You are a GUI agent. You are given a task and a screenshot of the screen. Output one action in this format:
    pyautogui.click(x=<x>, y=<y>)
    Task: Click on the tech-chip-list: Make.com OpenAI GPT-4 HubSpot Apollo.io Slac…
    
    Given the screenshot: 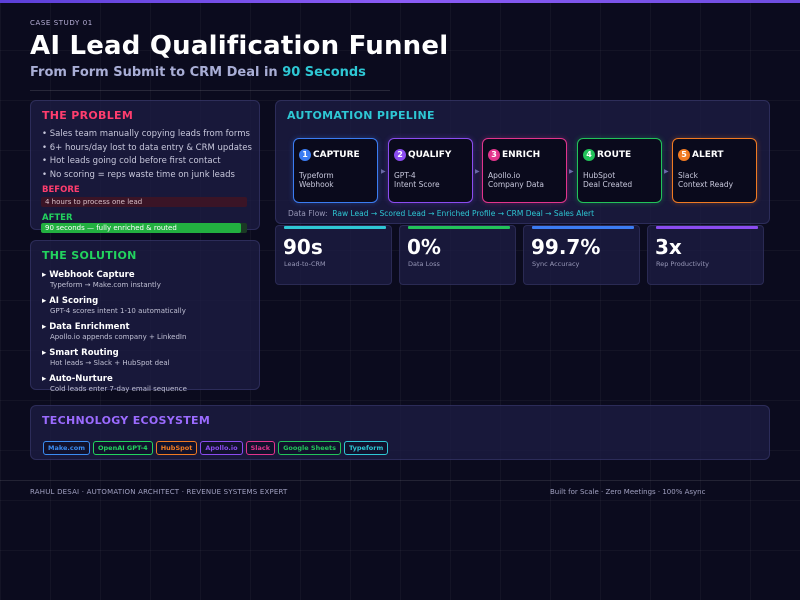 What is the action you would take?
    pyautogui.click(x=217, y=445)
    